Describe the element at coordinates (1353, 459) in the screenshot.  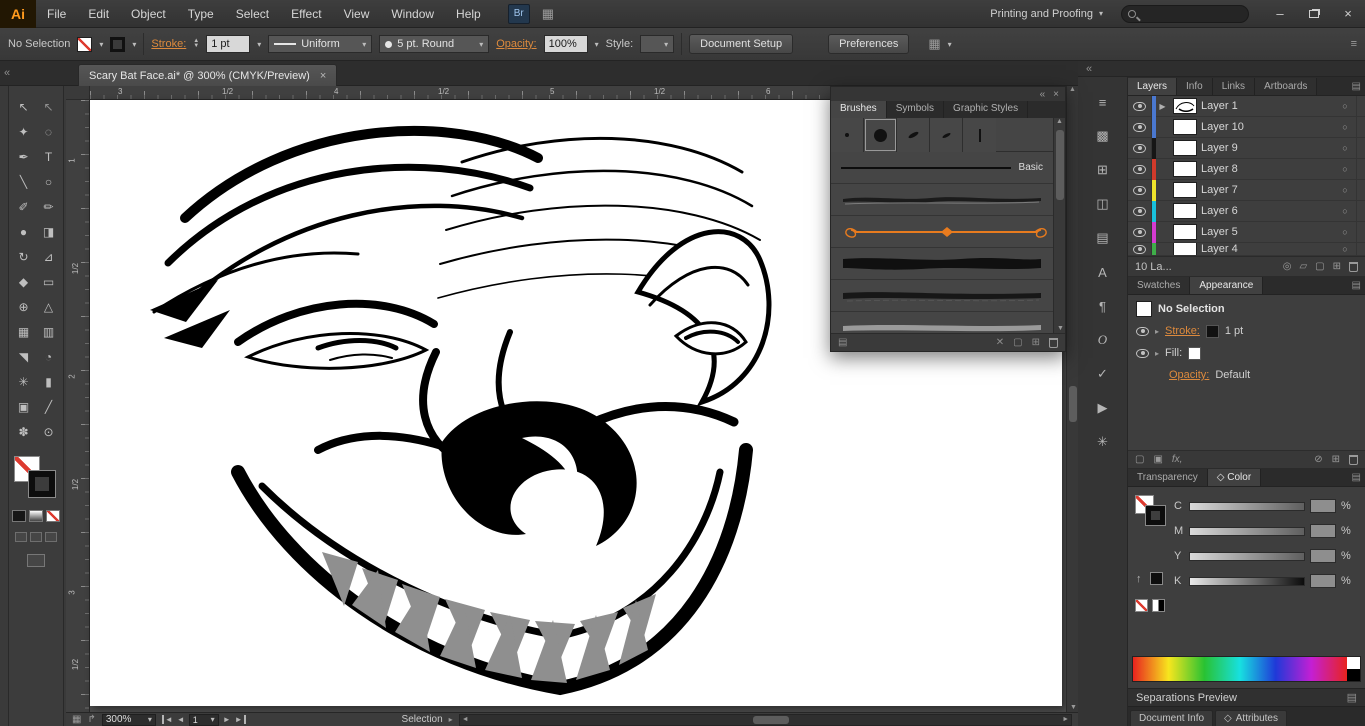
I see `delete-item-icon` at that location.